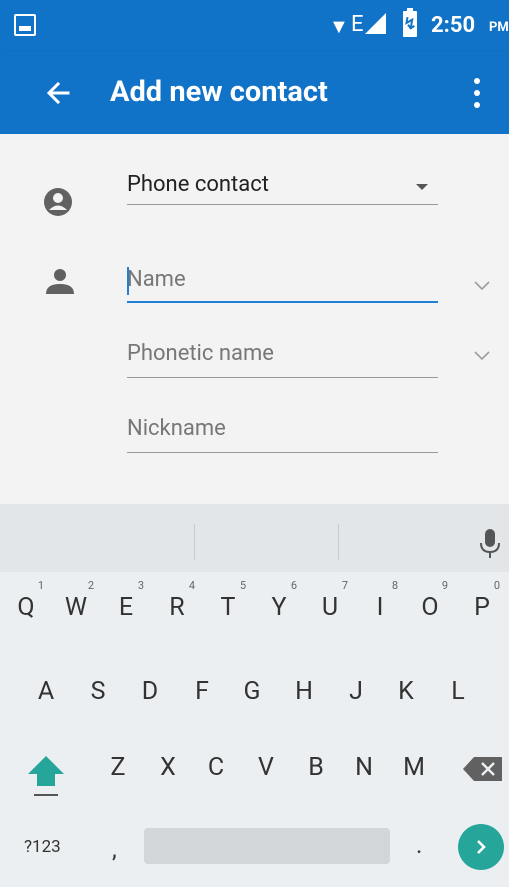  What do you see at coordinates (219, 92) in the screenshot?
I see `page-title: Add new contact` at bounding box center [219, 92].